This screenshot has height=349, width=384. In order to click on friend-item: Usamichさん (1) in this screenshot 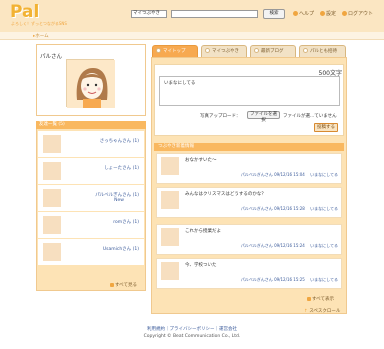, I will do `click(91, 252)`.